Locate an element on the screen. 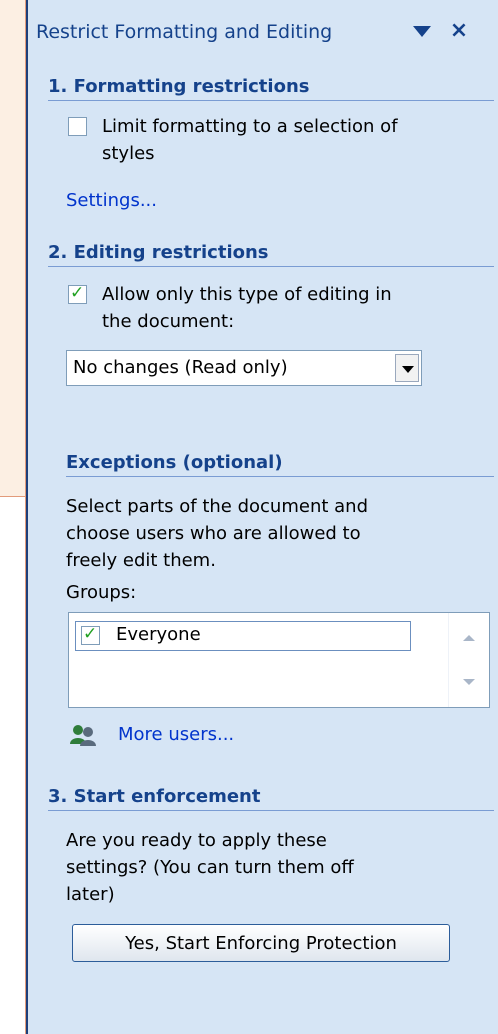 This screenshot has height=1034, width=498. groups-list: Everyone is located at coordinates (279, 660).